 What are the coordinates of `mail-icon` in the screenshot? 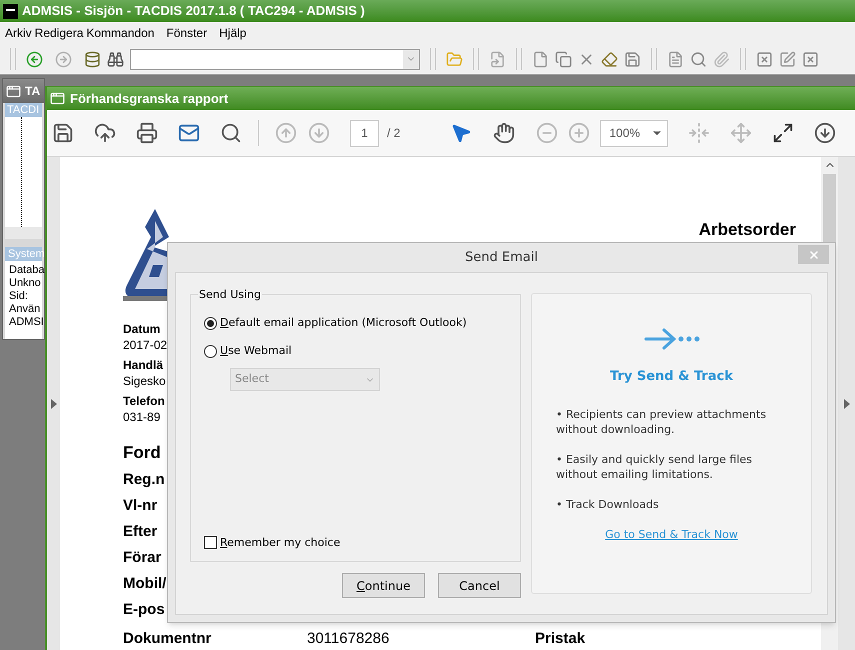 It's located at (189, 133).